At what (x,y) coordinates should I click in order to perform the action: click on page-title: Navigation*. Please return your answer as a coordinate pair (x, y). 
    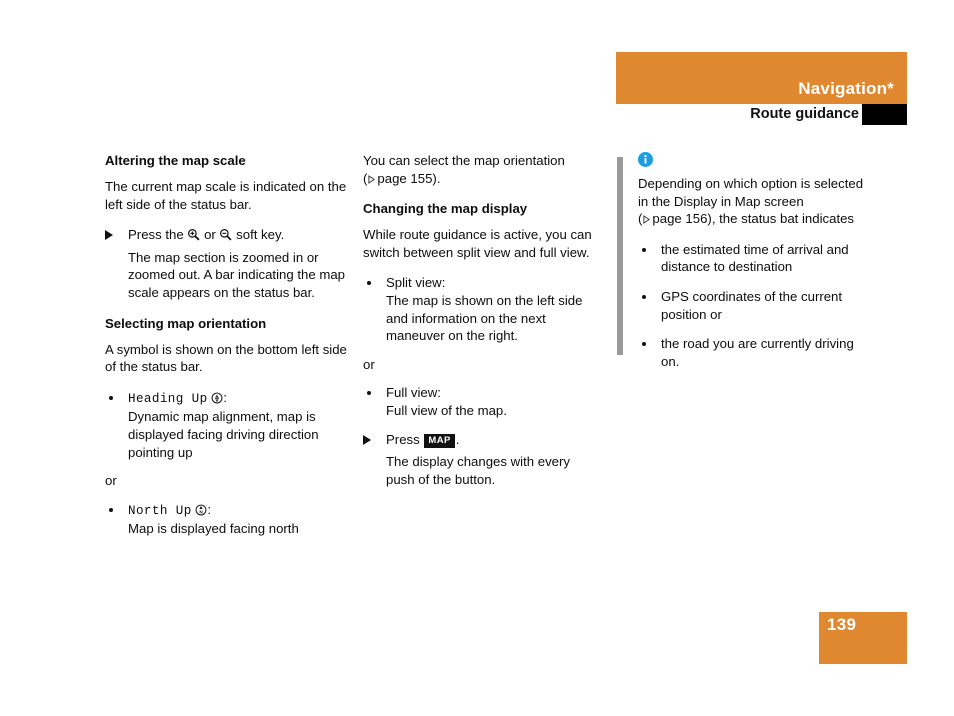
    Looking at the image, I should click on (846, 88).